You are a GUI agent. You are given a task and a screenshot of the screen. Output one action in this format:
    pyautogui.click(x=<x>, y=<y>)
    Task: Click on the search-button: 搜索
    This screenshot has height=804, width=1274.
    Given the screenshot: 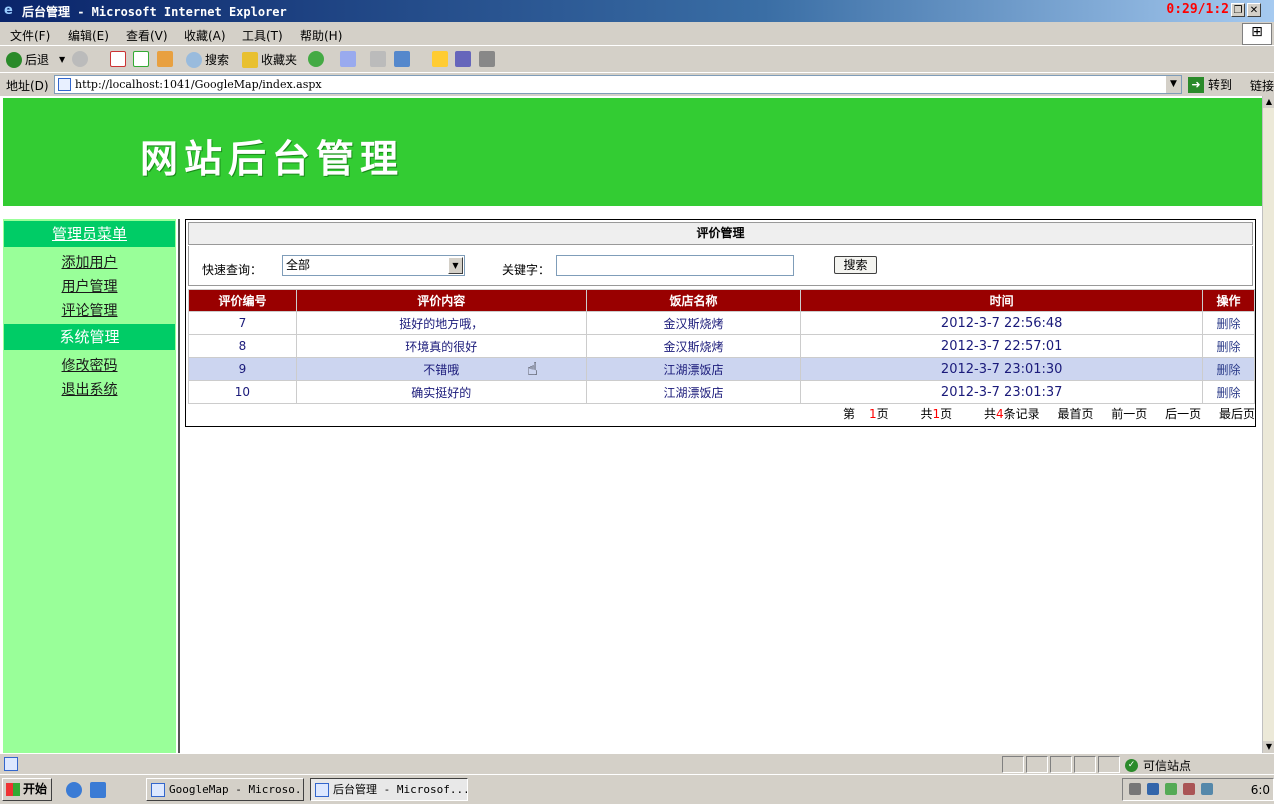 What is the action you would take?
    pyautogui.click(x=207, y=59)
    